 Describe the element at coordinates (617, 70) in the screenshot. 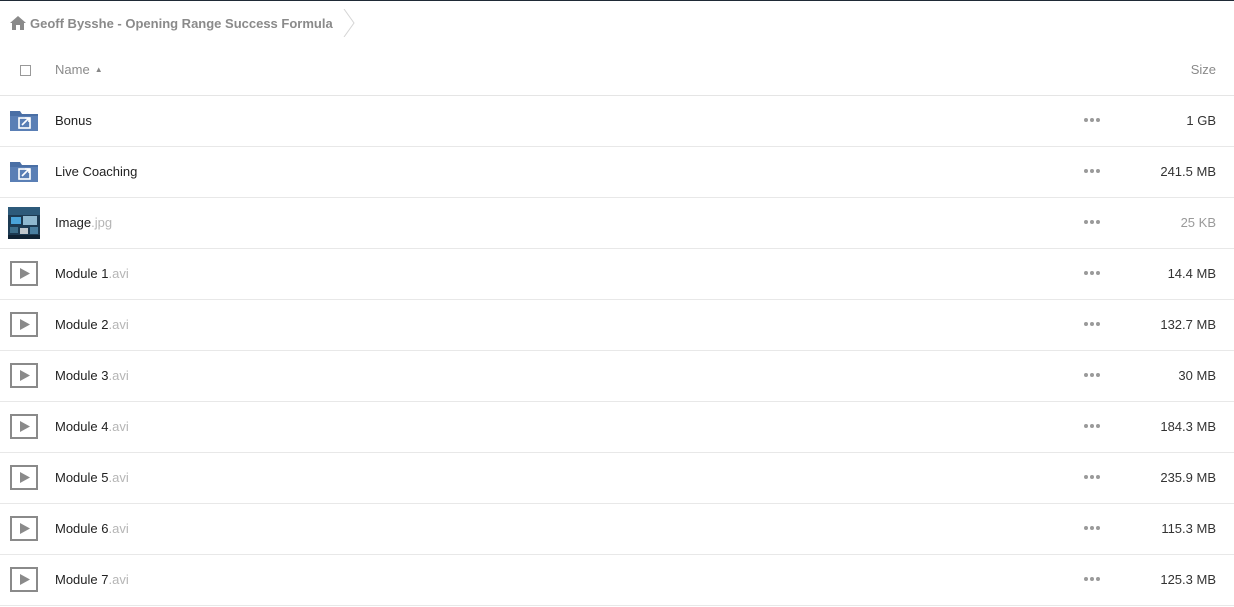

I see `list-header: Name ▲ Size` at that location.